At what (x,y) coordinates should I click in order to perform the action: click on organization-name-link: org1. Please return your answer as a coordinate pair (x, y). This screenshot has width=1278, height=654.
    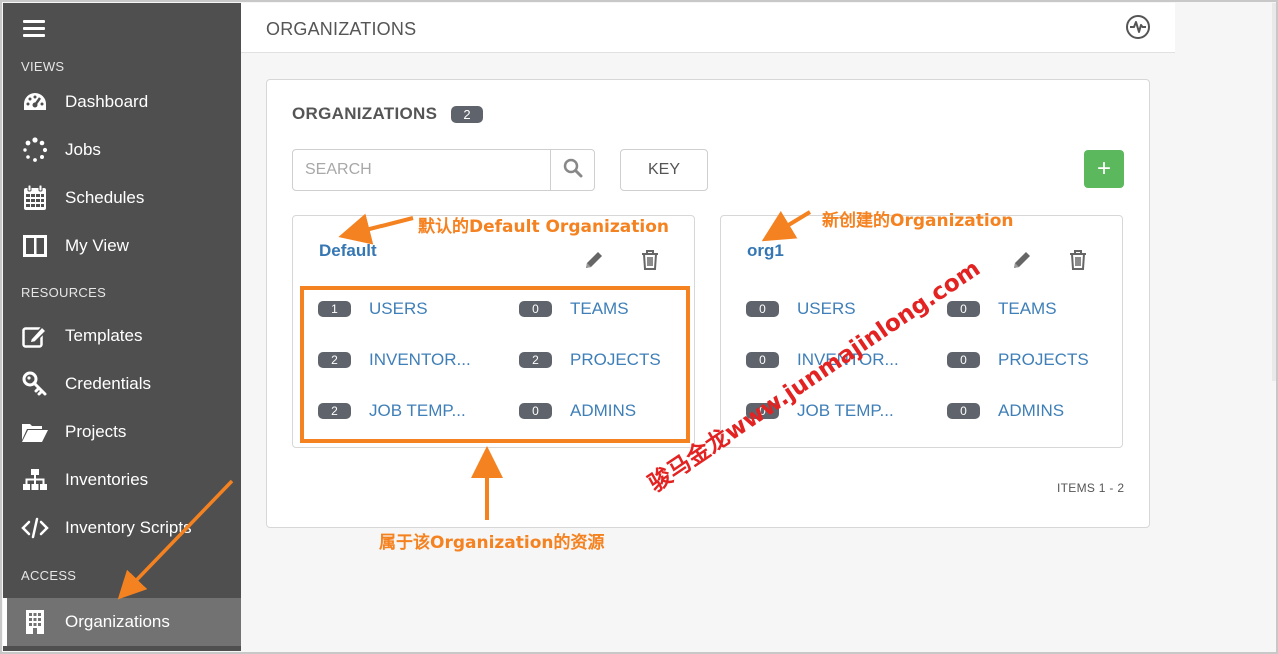
    Looking at the image, I should click on (765, 251).